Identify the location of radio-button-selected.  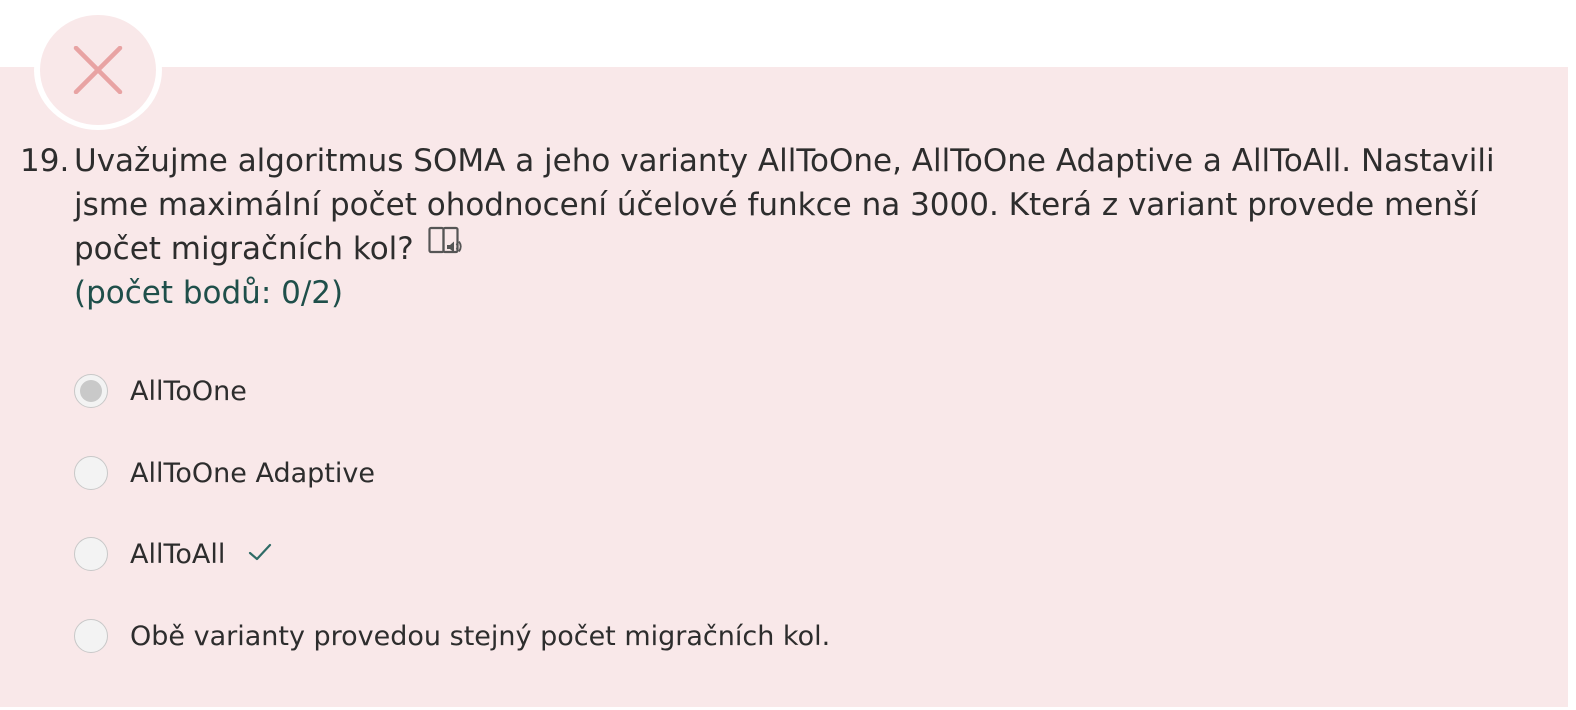
(91, 391).